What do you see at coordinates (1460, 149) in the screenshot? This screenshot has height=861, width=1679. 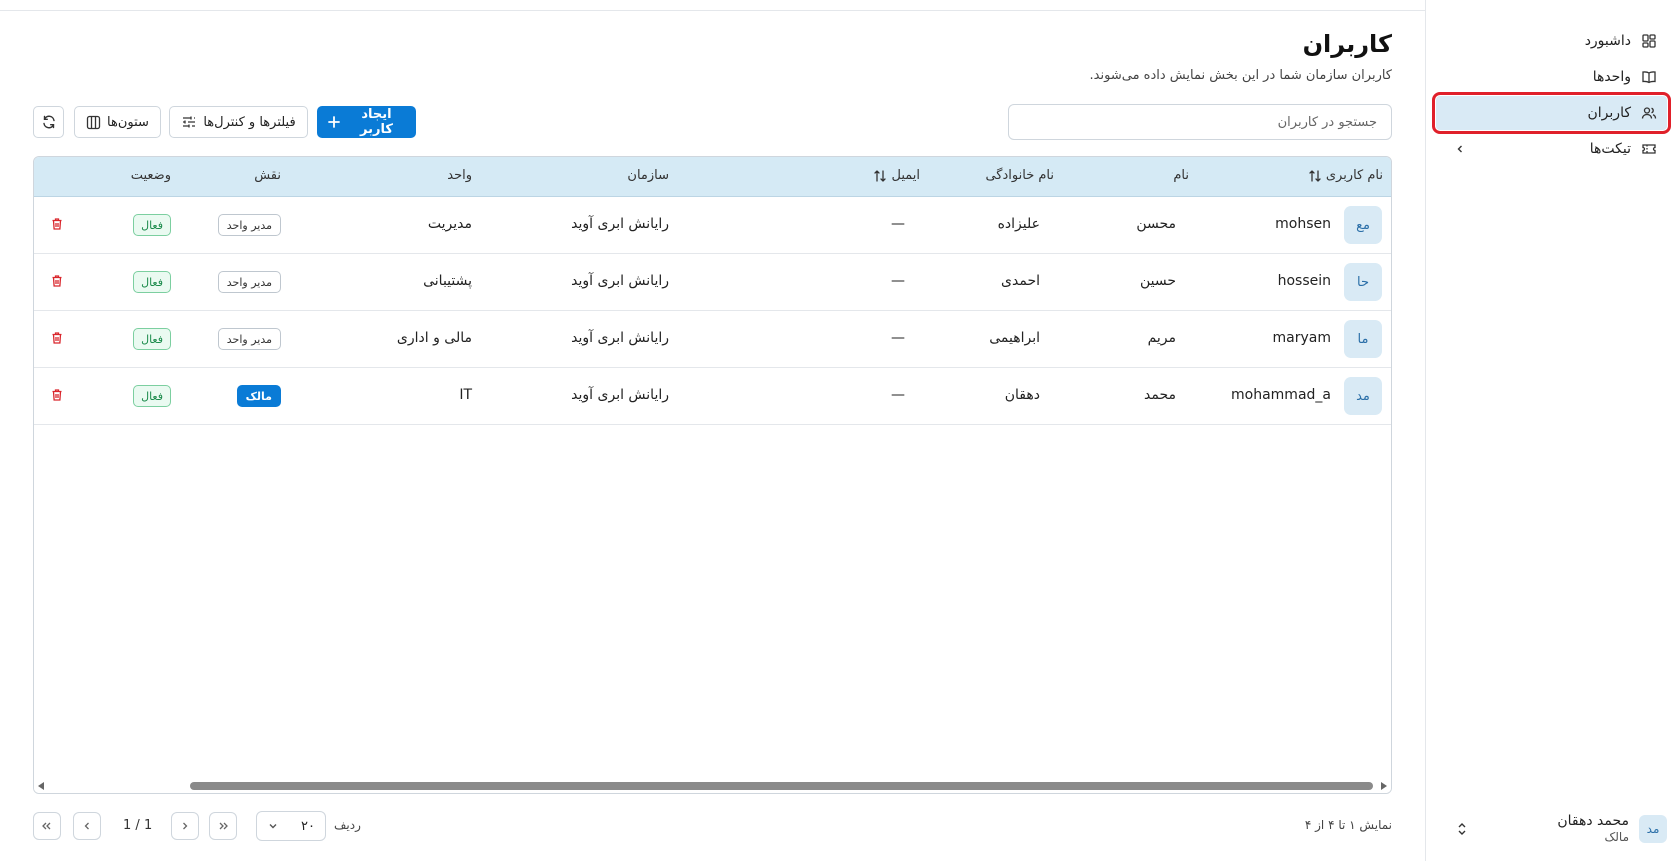 I see `chevron-left-icon` at bounding box center [1460, 149].